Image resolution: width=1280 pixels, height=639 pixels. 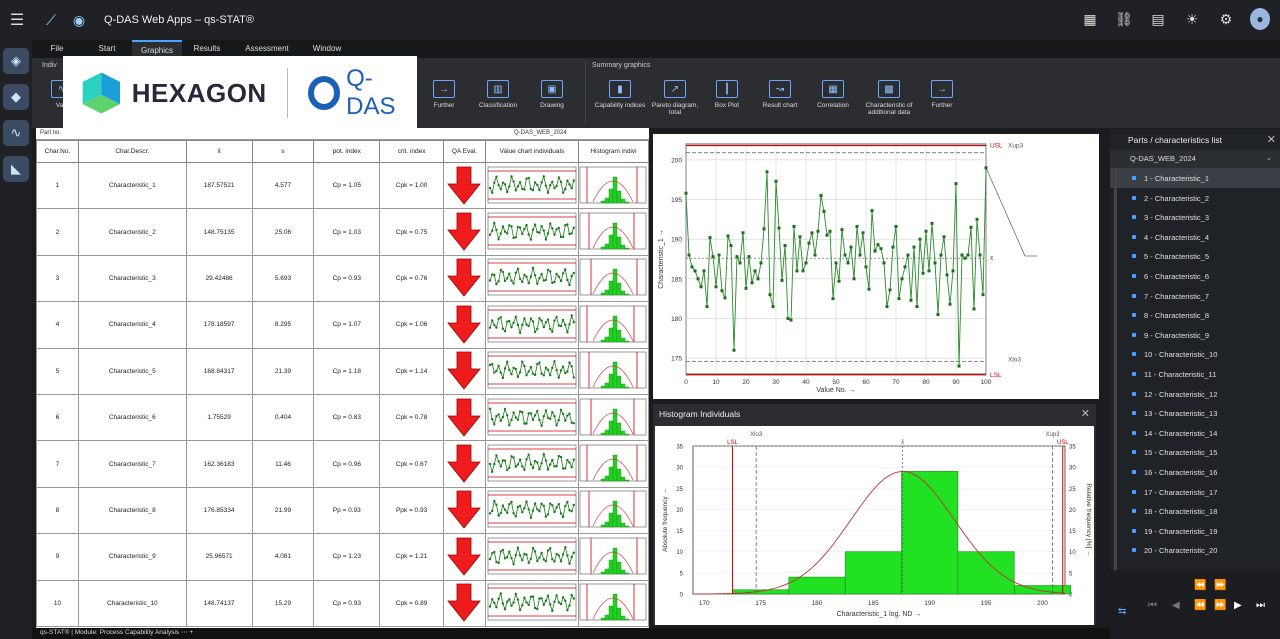 I want to click on tree-item: 14 - Characteristic_14, so click(x=1195, y=433).